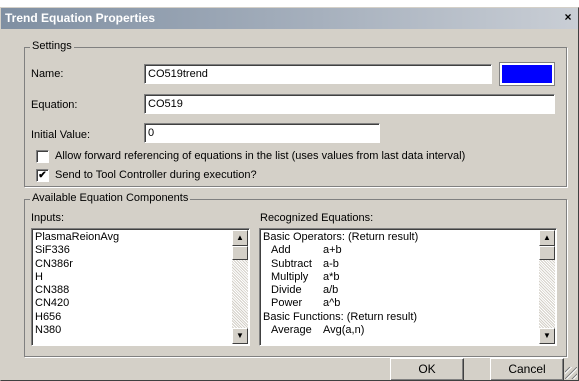 The height and width of the screenshot is (381, 579). I want to click on equation-expression: a*b, so click(331, 276).